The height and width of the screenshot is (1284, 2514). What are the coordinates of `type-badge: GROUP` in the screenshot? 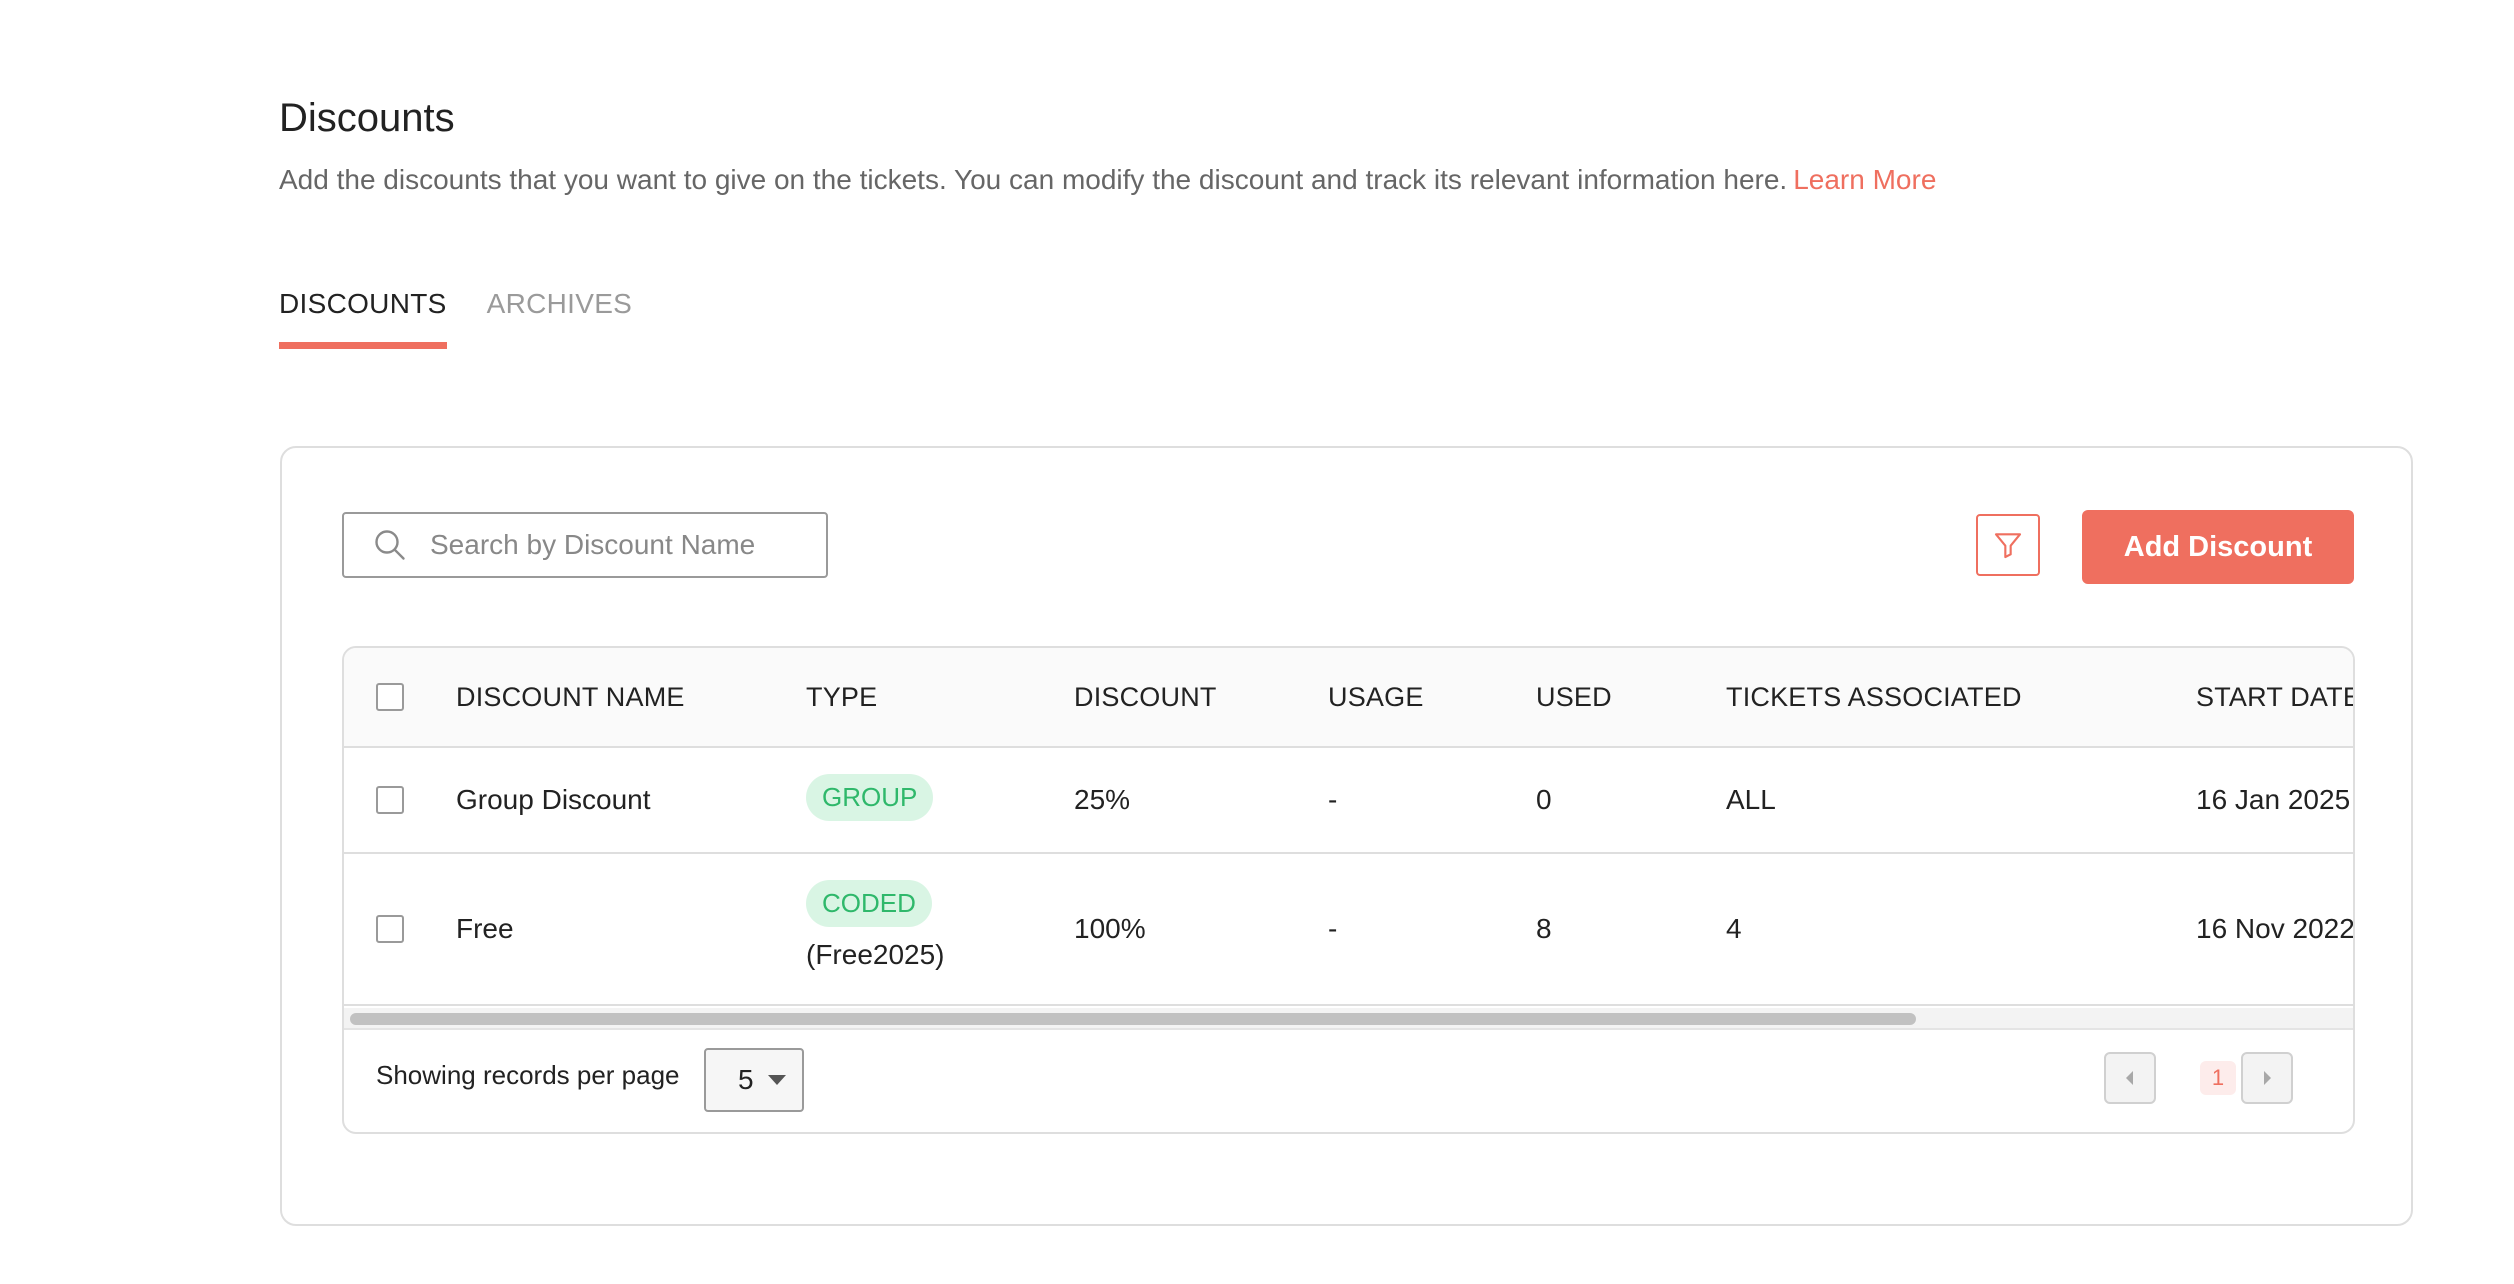 It's located at (870, 797).